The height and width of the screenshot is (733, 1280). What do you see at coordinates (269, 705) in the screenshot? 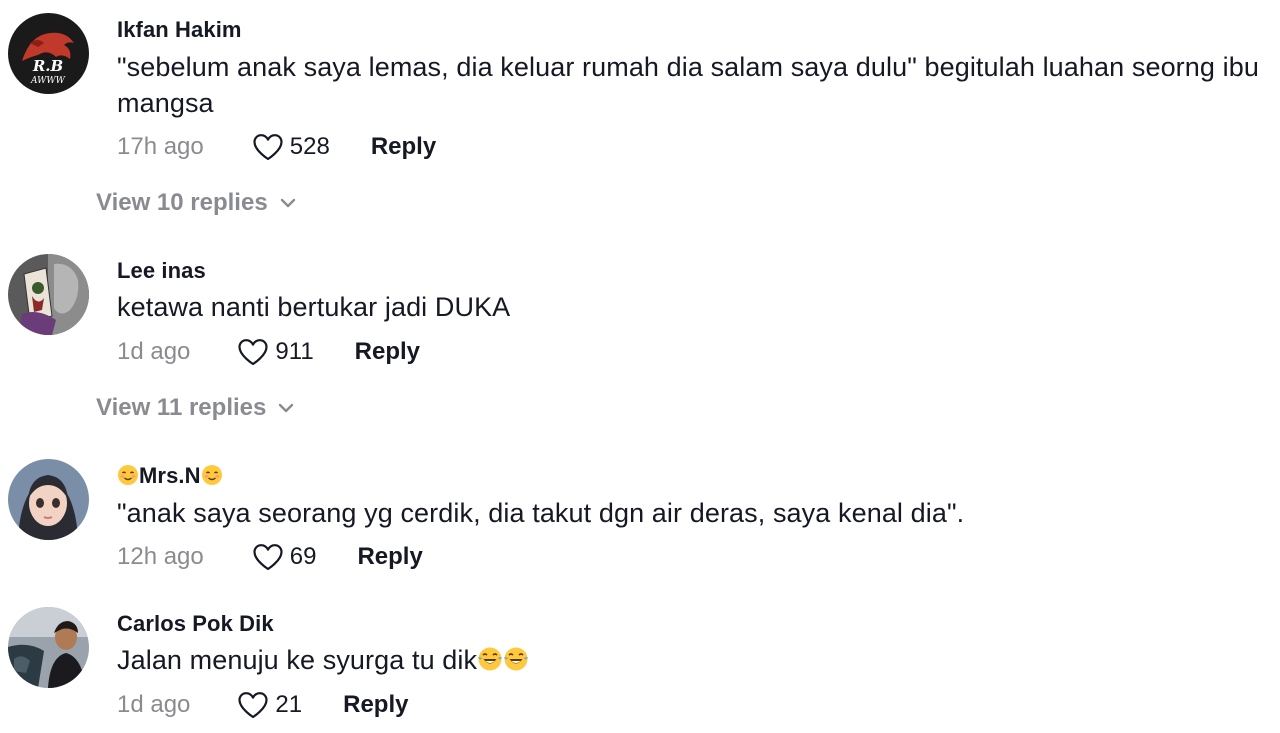
I see `like-button: 21` at bounding box center [269, 705].